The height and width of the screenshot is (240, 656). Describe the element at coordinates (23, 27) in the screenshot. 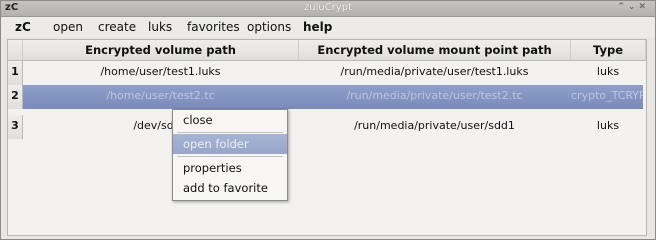

I see `menu-zc: zC` at that location.